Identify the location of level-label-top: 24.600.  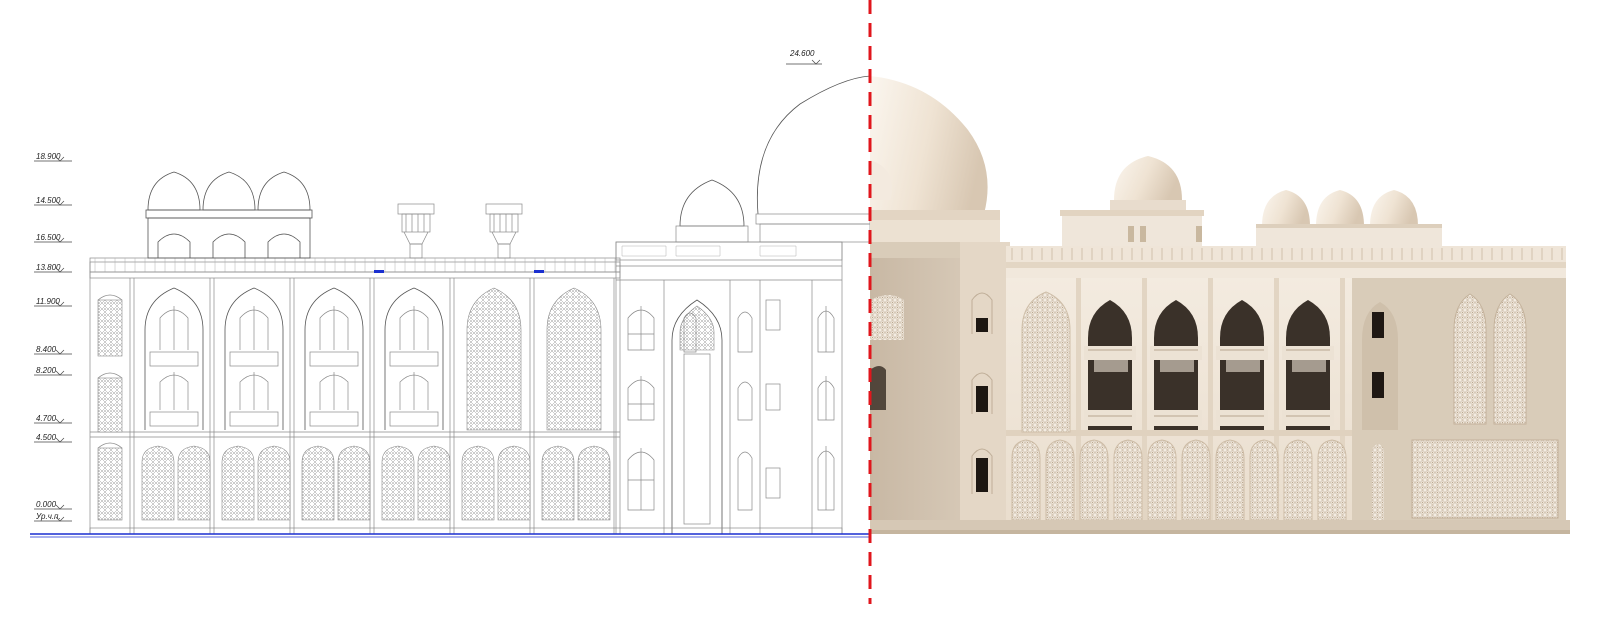
(802, 53).